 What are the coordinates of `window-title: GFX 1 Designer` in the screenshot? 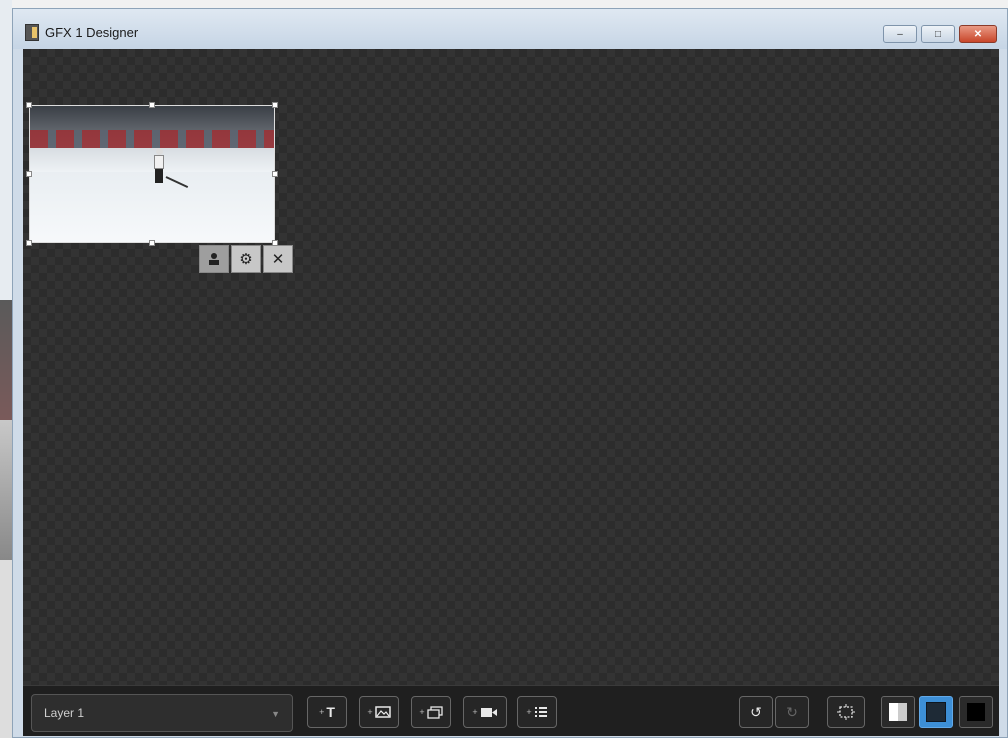 It's located at (92, 32).